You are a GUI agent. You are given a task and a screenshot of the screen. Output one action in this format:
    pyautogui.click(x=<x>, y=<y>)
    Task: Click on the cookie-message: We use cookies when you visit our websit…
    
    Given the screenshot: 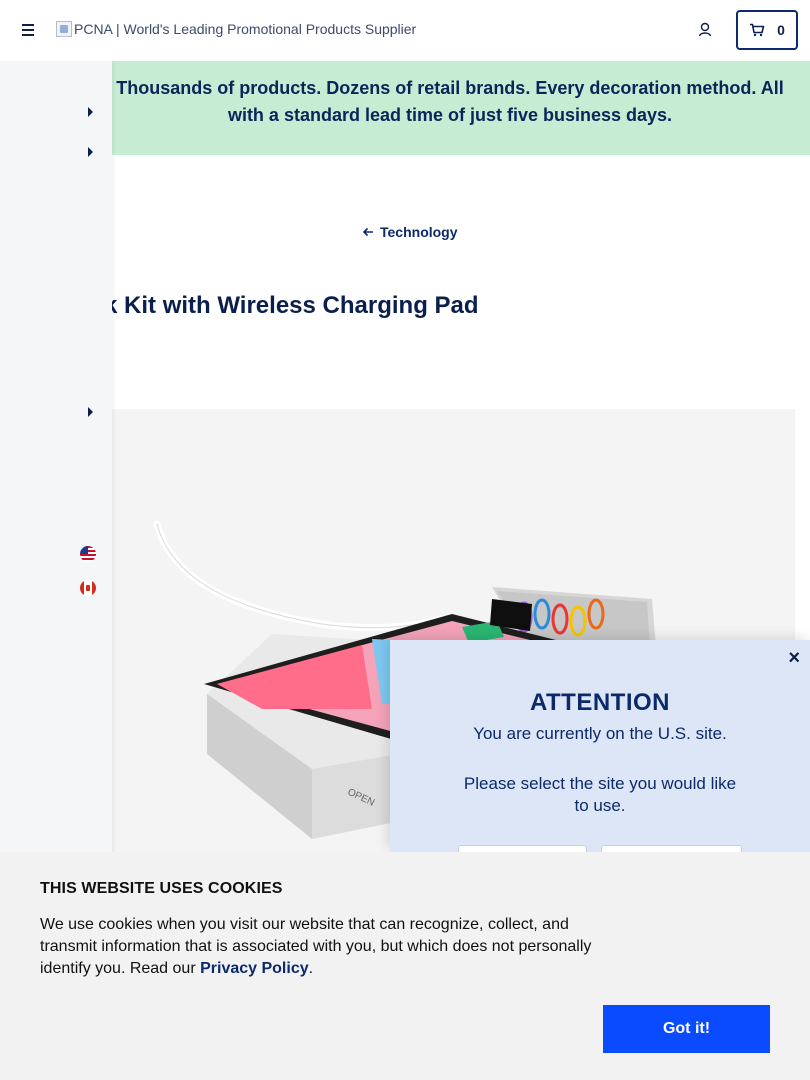 What is the action you would take?
    pyautogui.click(x=325, y=947)
    